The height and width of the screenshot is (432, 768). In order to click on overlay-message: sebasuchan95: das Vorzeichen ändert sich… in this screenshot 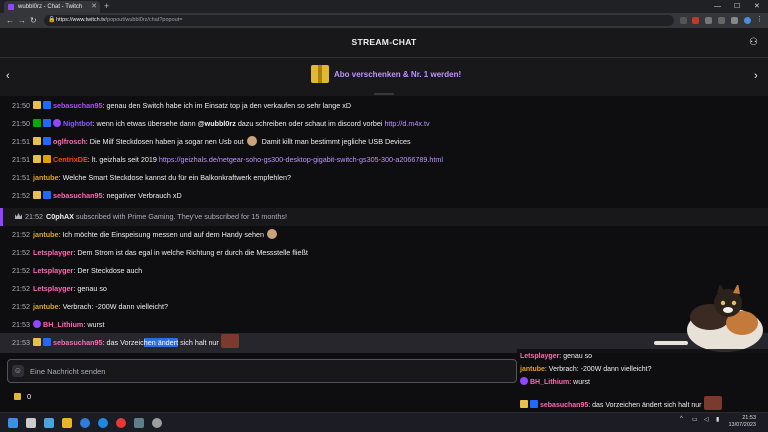, I will do `click(621, 403)`.